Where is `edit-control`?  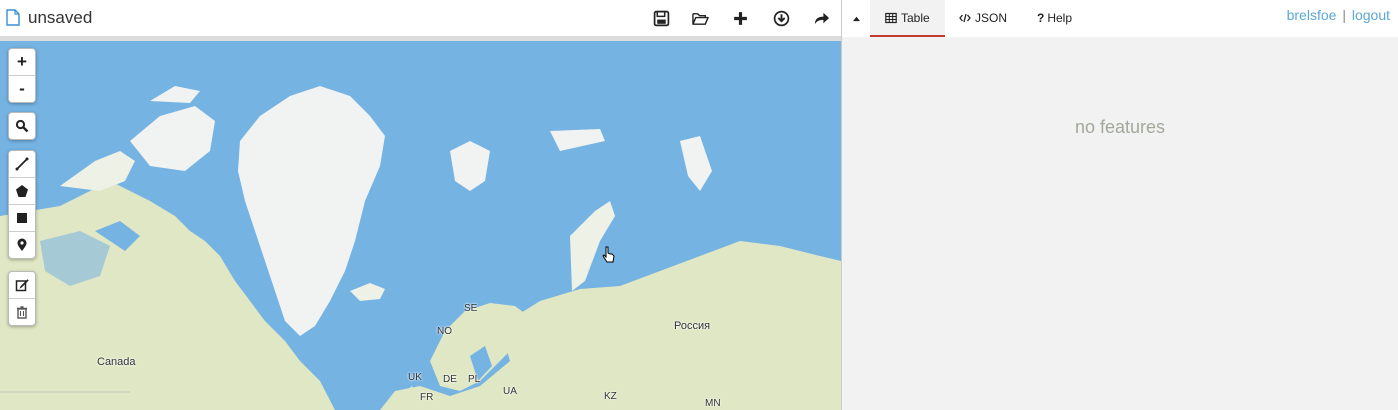 edit-control is located at coordinates (22, 298).